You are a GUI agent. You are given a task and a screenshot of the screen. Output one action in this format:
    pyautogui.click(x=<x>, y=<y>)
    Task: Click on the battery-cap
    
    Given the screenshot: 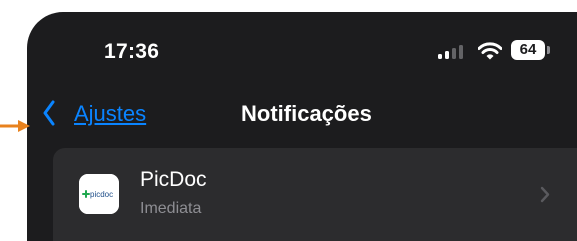 What is the action you would take?
    pyautogui.click(x=548, y=50)
    